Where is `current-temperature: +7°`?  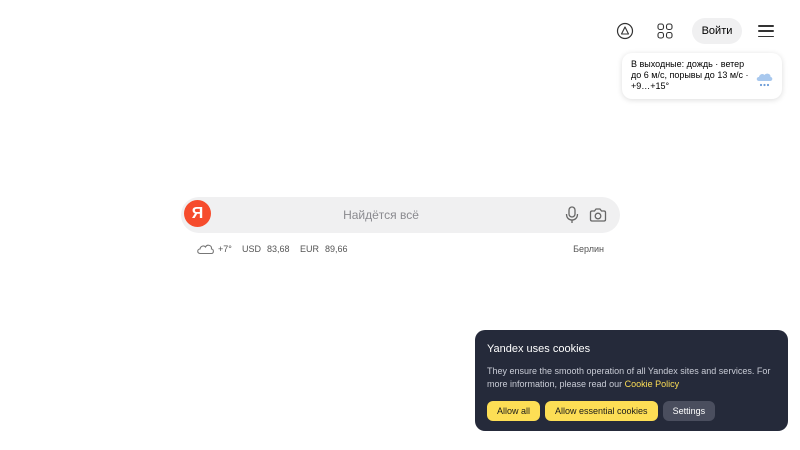
current-temperature: +7° is located at coordinates (225, 249).